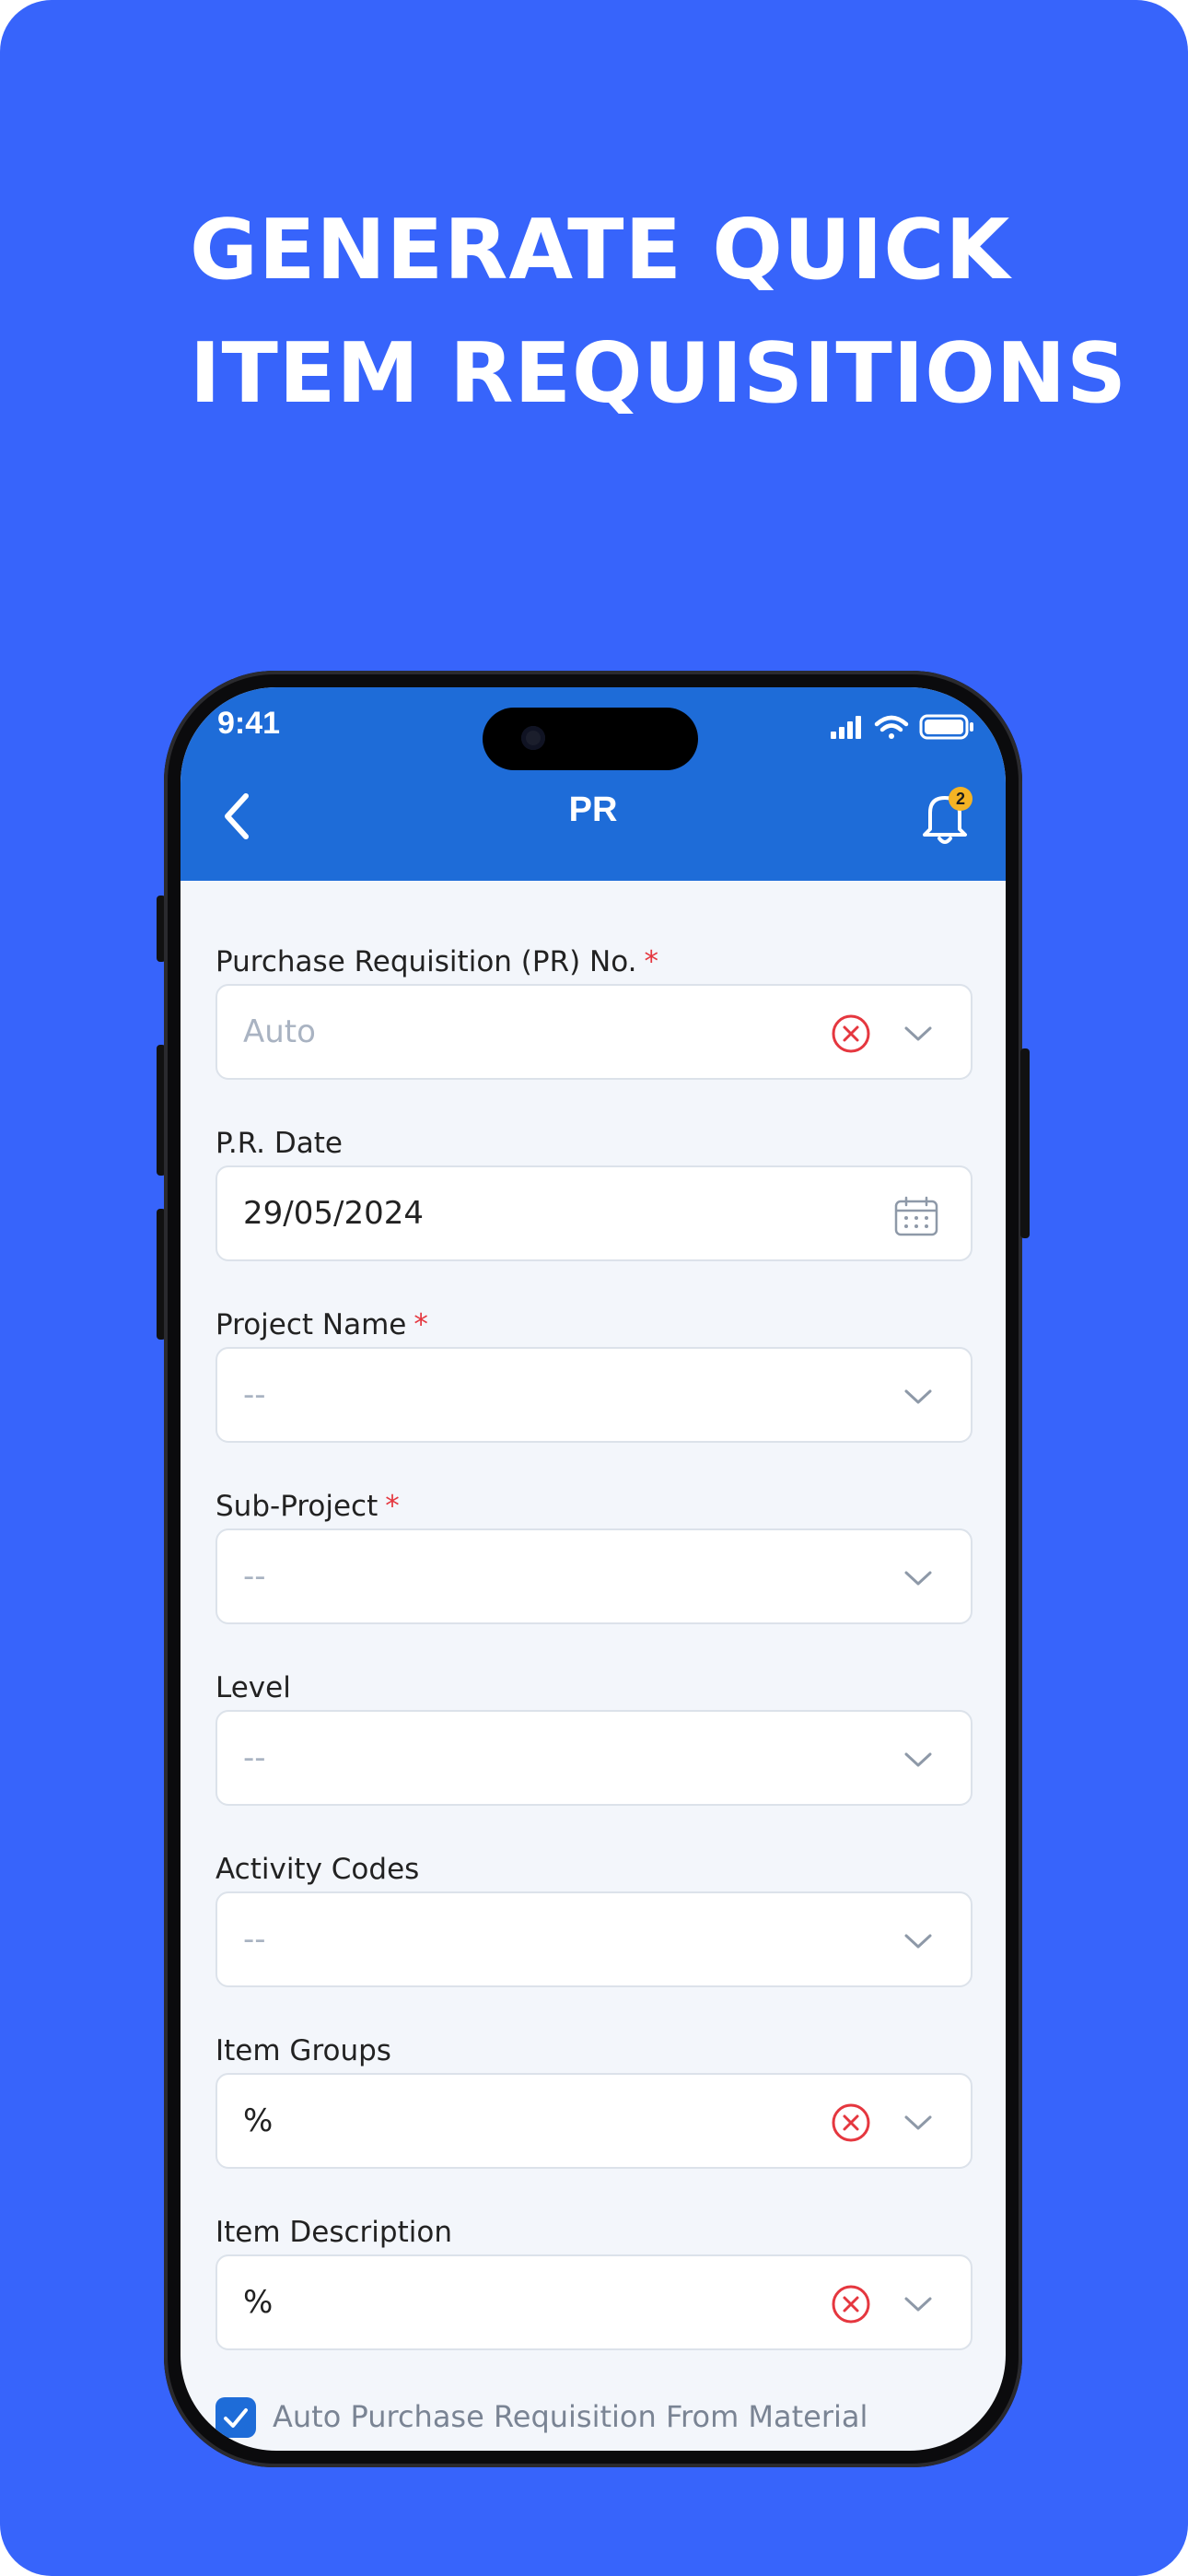  What do you see at coordinates (594, 1758) in the screenshot?
I see `level-select: --` at bounding box center [594, 1758].